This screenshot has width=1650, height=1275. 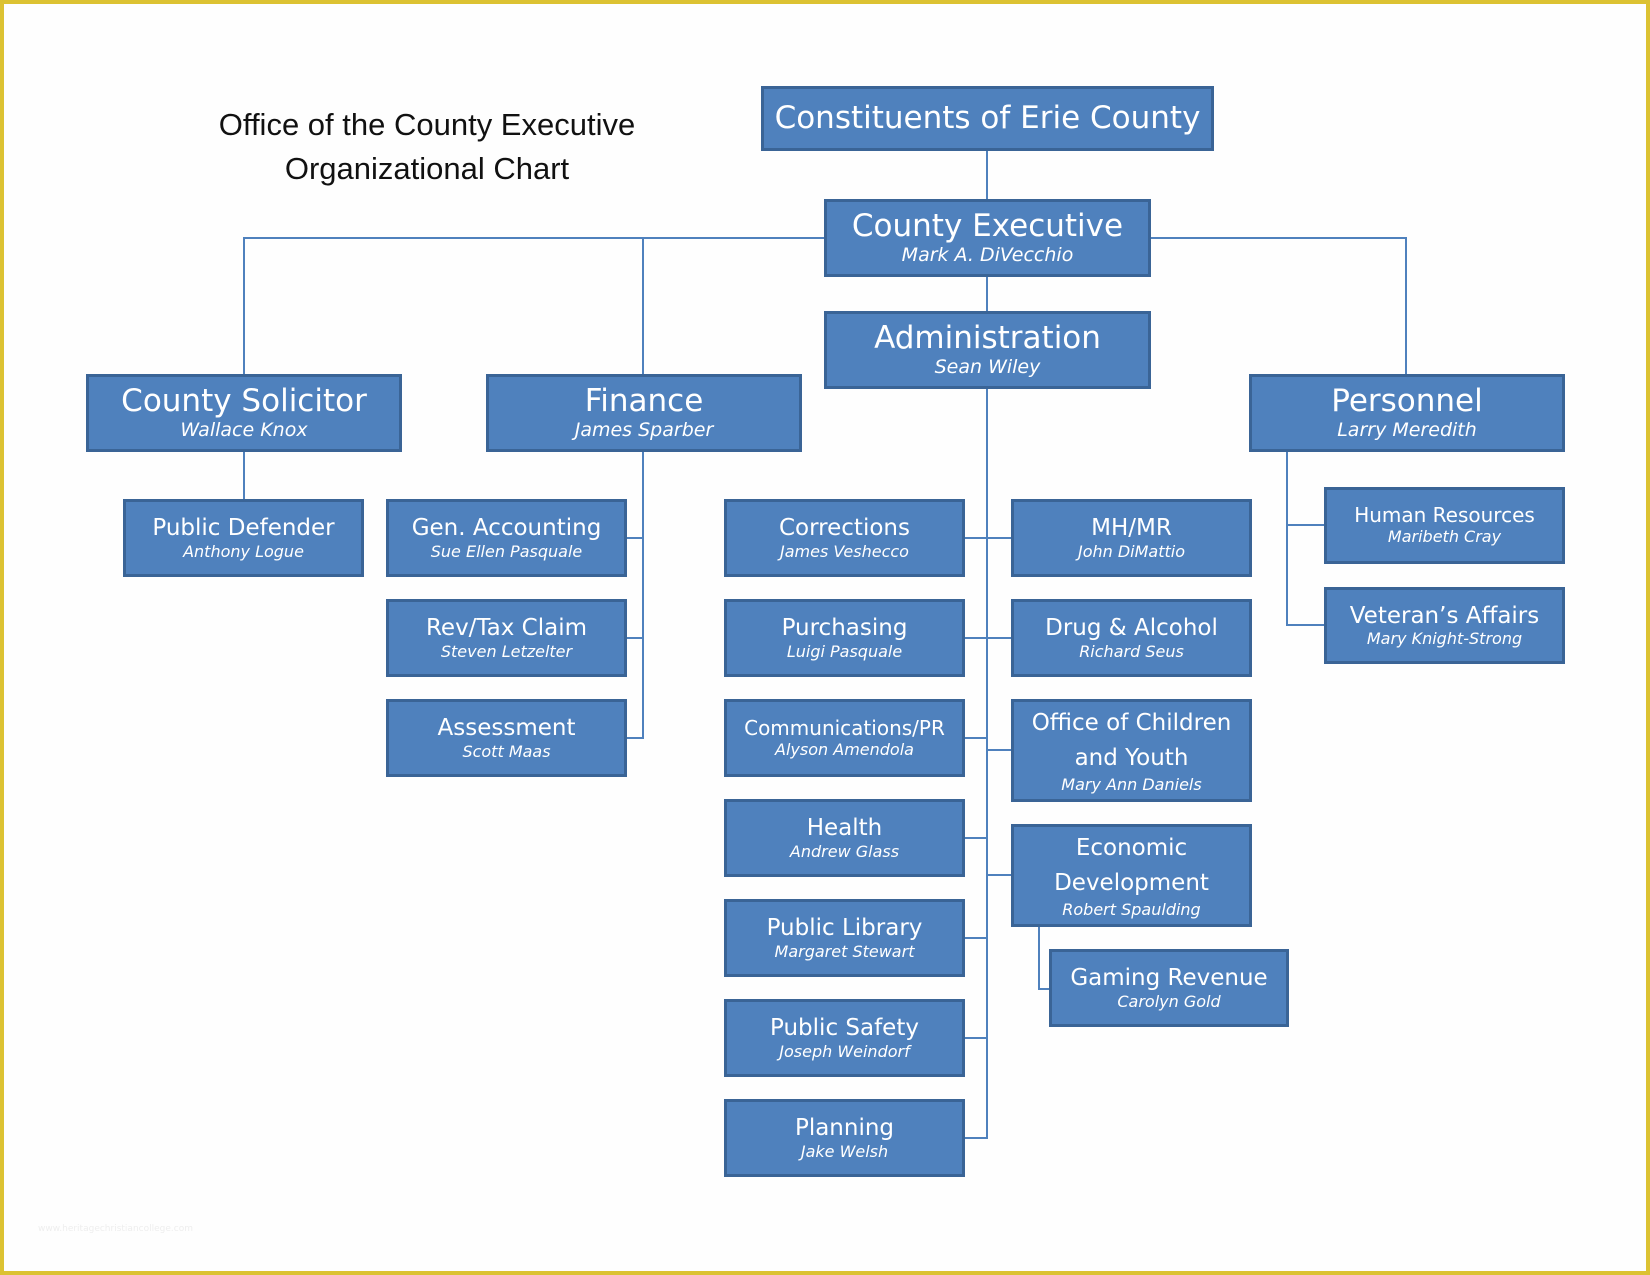 I want to click on node-person: Scott Maas, so click(x=506, y=751).